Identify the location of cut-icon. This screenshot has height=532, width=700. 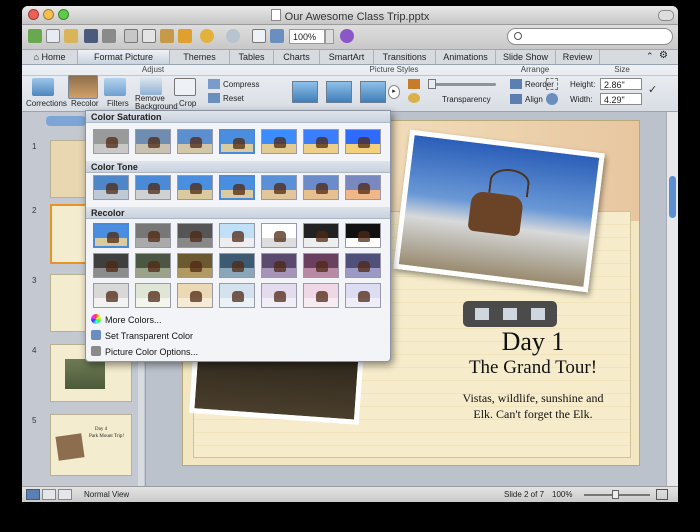
(131, 36).